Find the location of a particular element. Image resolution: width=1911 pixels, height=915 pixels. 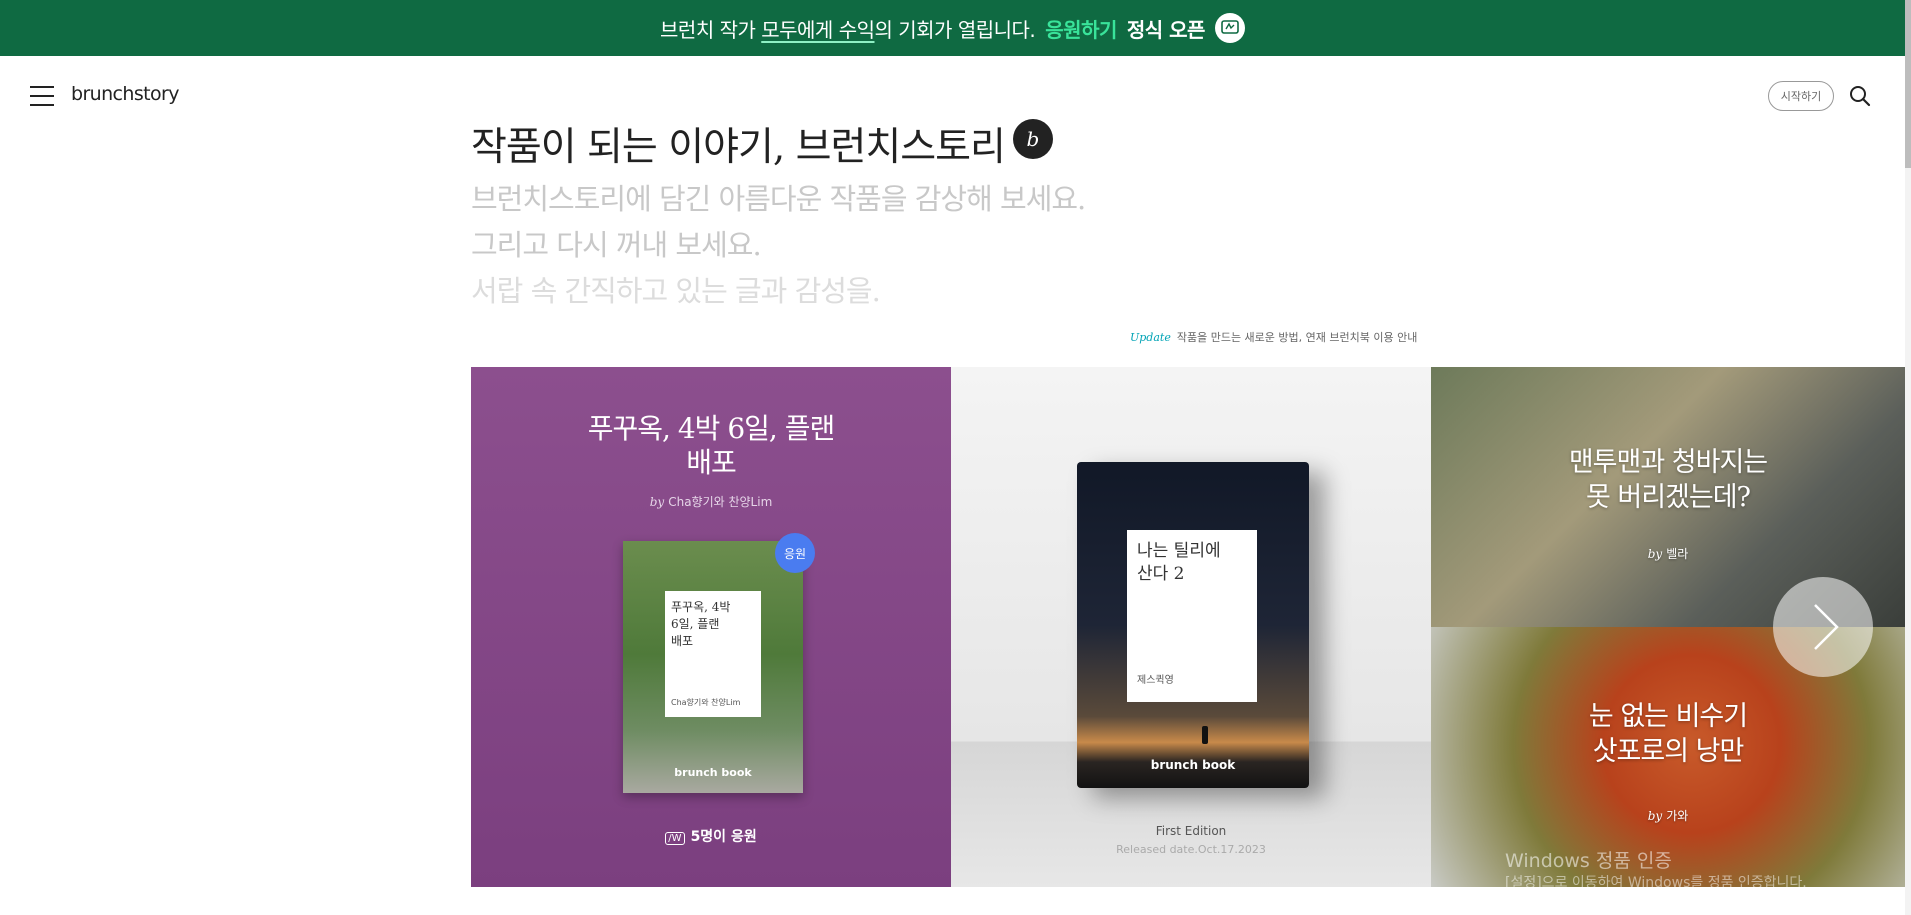

os-activation-watermark-sub: [설정]으로 이동하여 Windows를 정품 인증합니다. is located at coordinates (1656, 883).